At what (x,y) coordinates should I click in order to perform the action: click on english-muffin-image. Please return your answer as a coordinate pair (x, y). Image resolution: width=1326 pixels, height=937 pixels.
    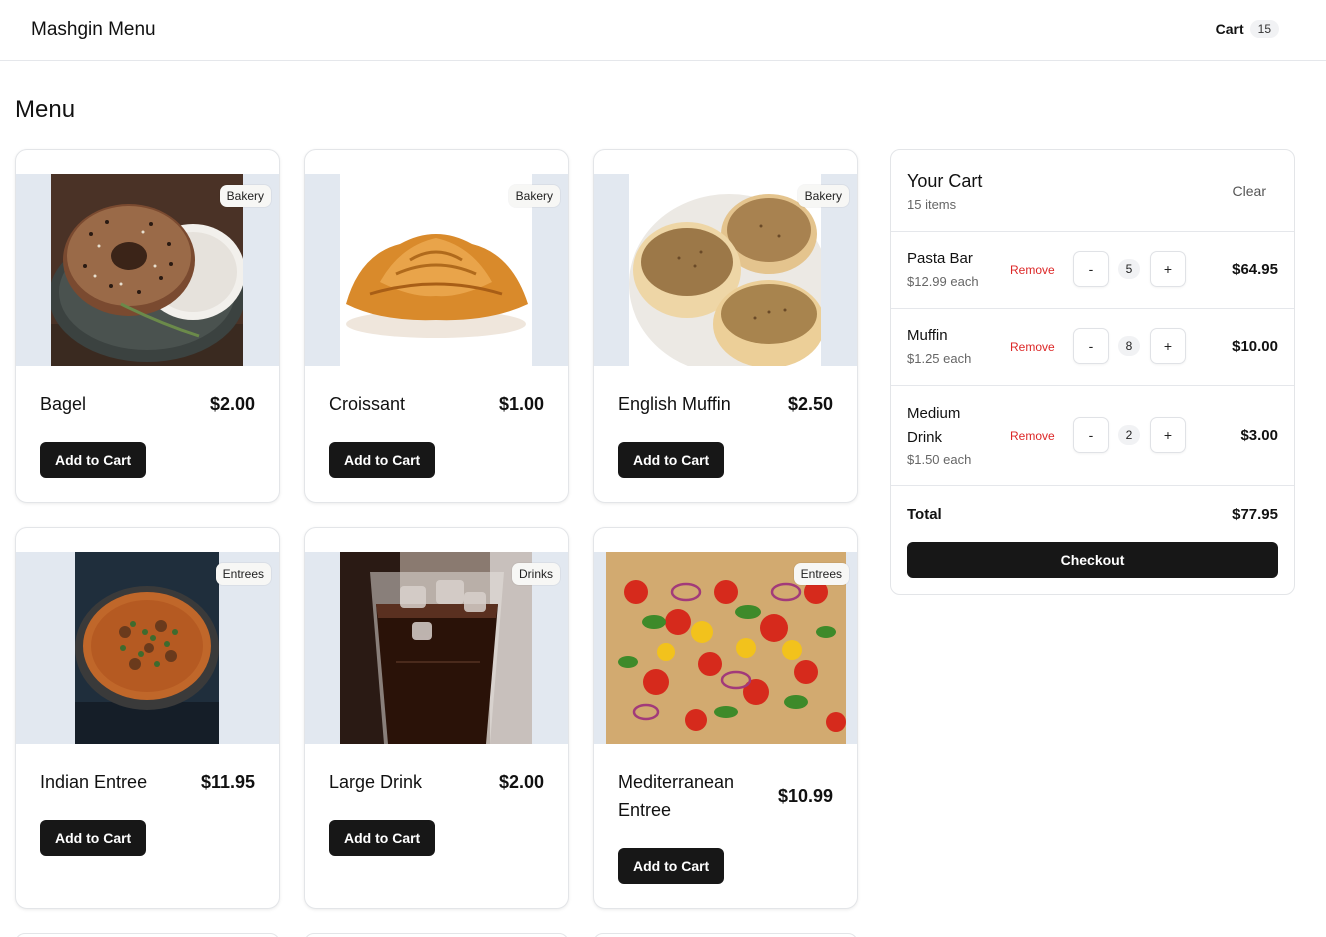
    Looking at the image, I should click on (725, 270).